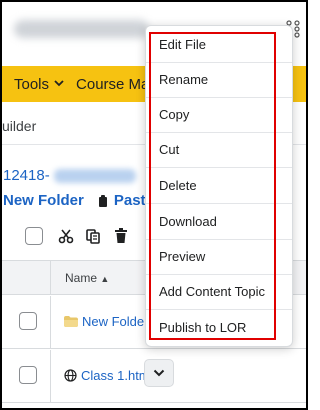  Describe the element at coordinates (93, 236) in the screenshot. I see `copy-icon` at that location.